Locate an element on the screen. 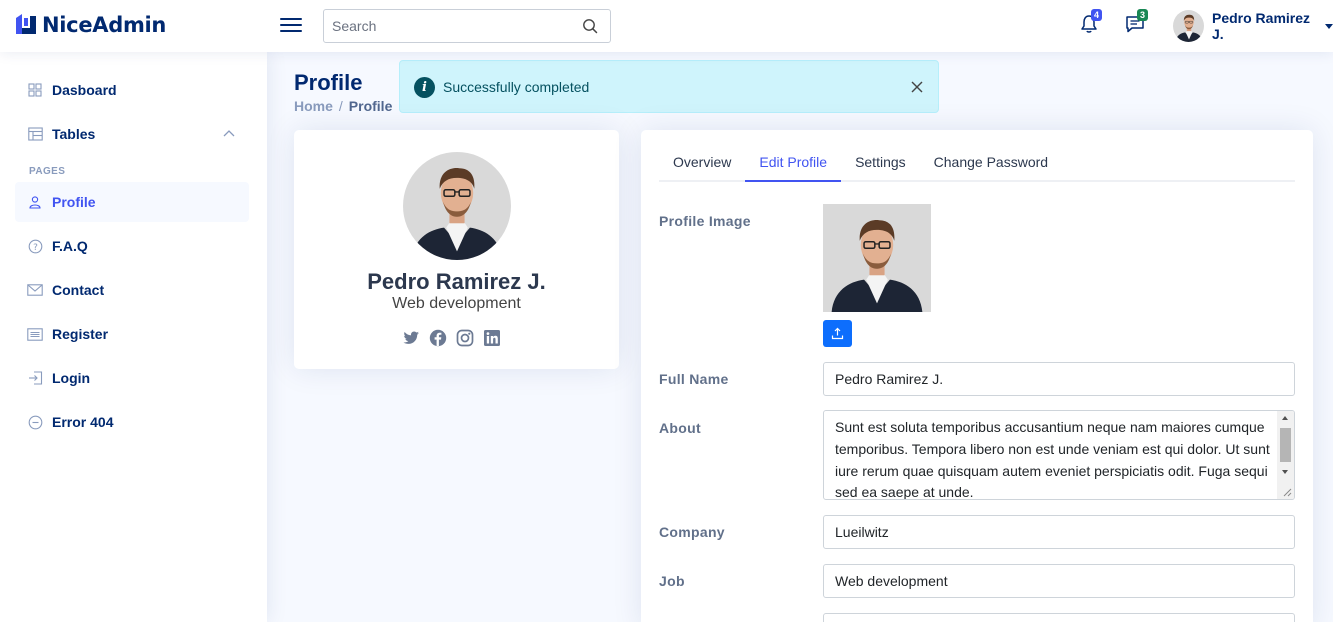  sidebar-item-label: Tables is located at coordinates (74, 134).